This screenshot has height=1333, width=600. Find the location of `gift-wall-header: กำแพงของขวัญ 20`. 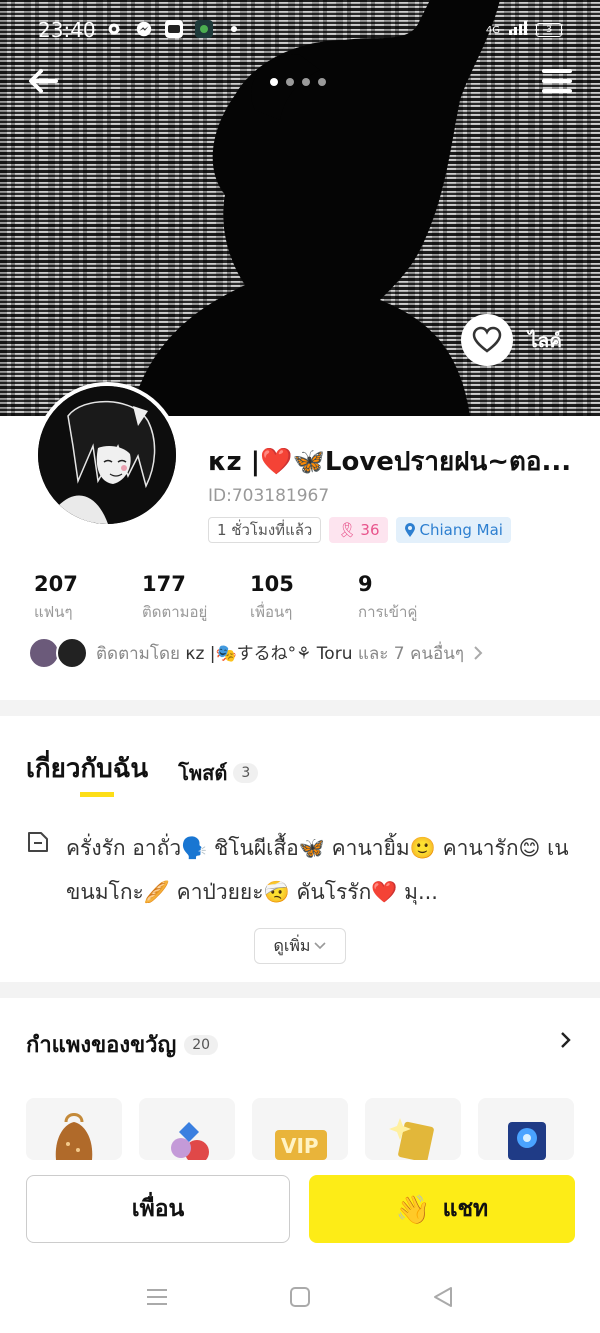

gift-wall-header: กำแพงของขวัญ 20 is located at coordinates (122, 1044).